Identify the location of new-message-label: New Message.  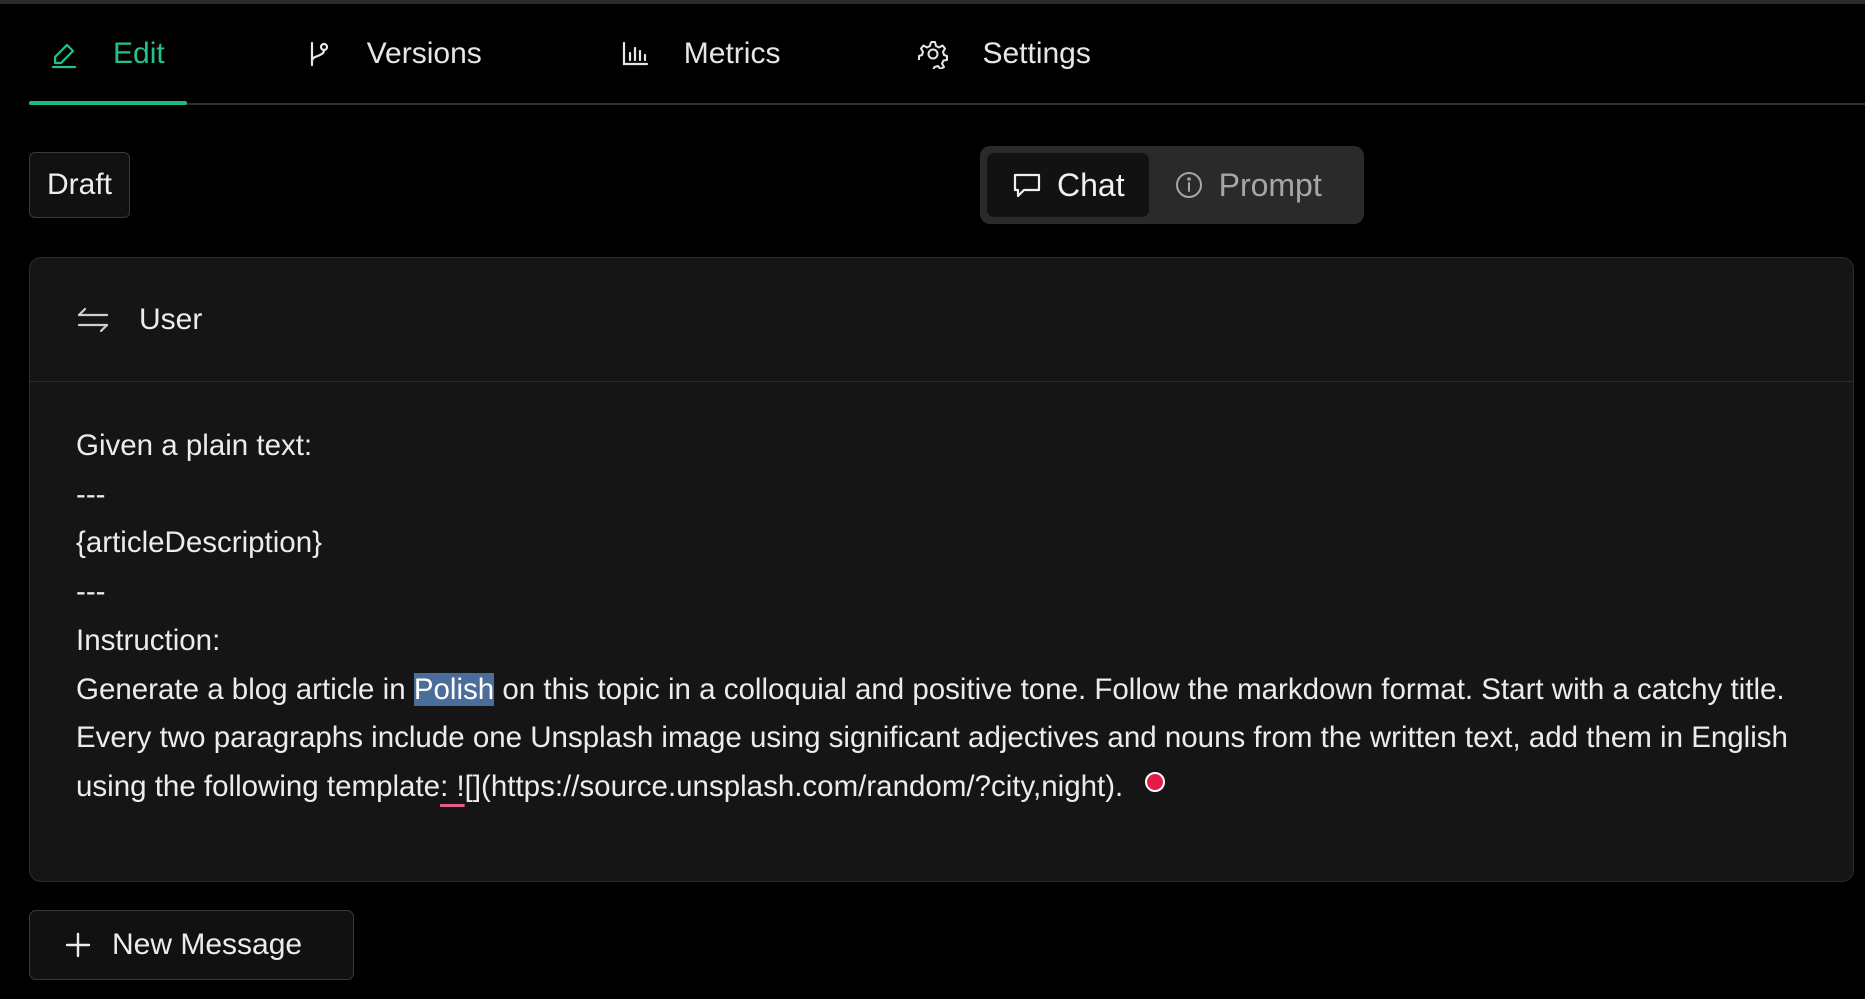
(207, 944).